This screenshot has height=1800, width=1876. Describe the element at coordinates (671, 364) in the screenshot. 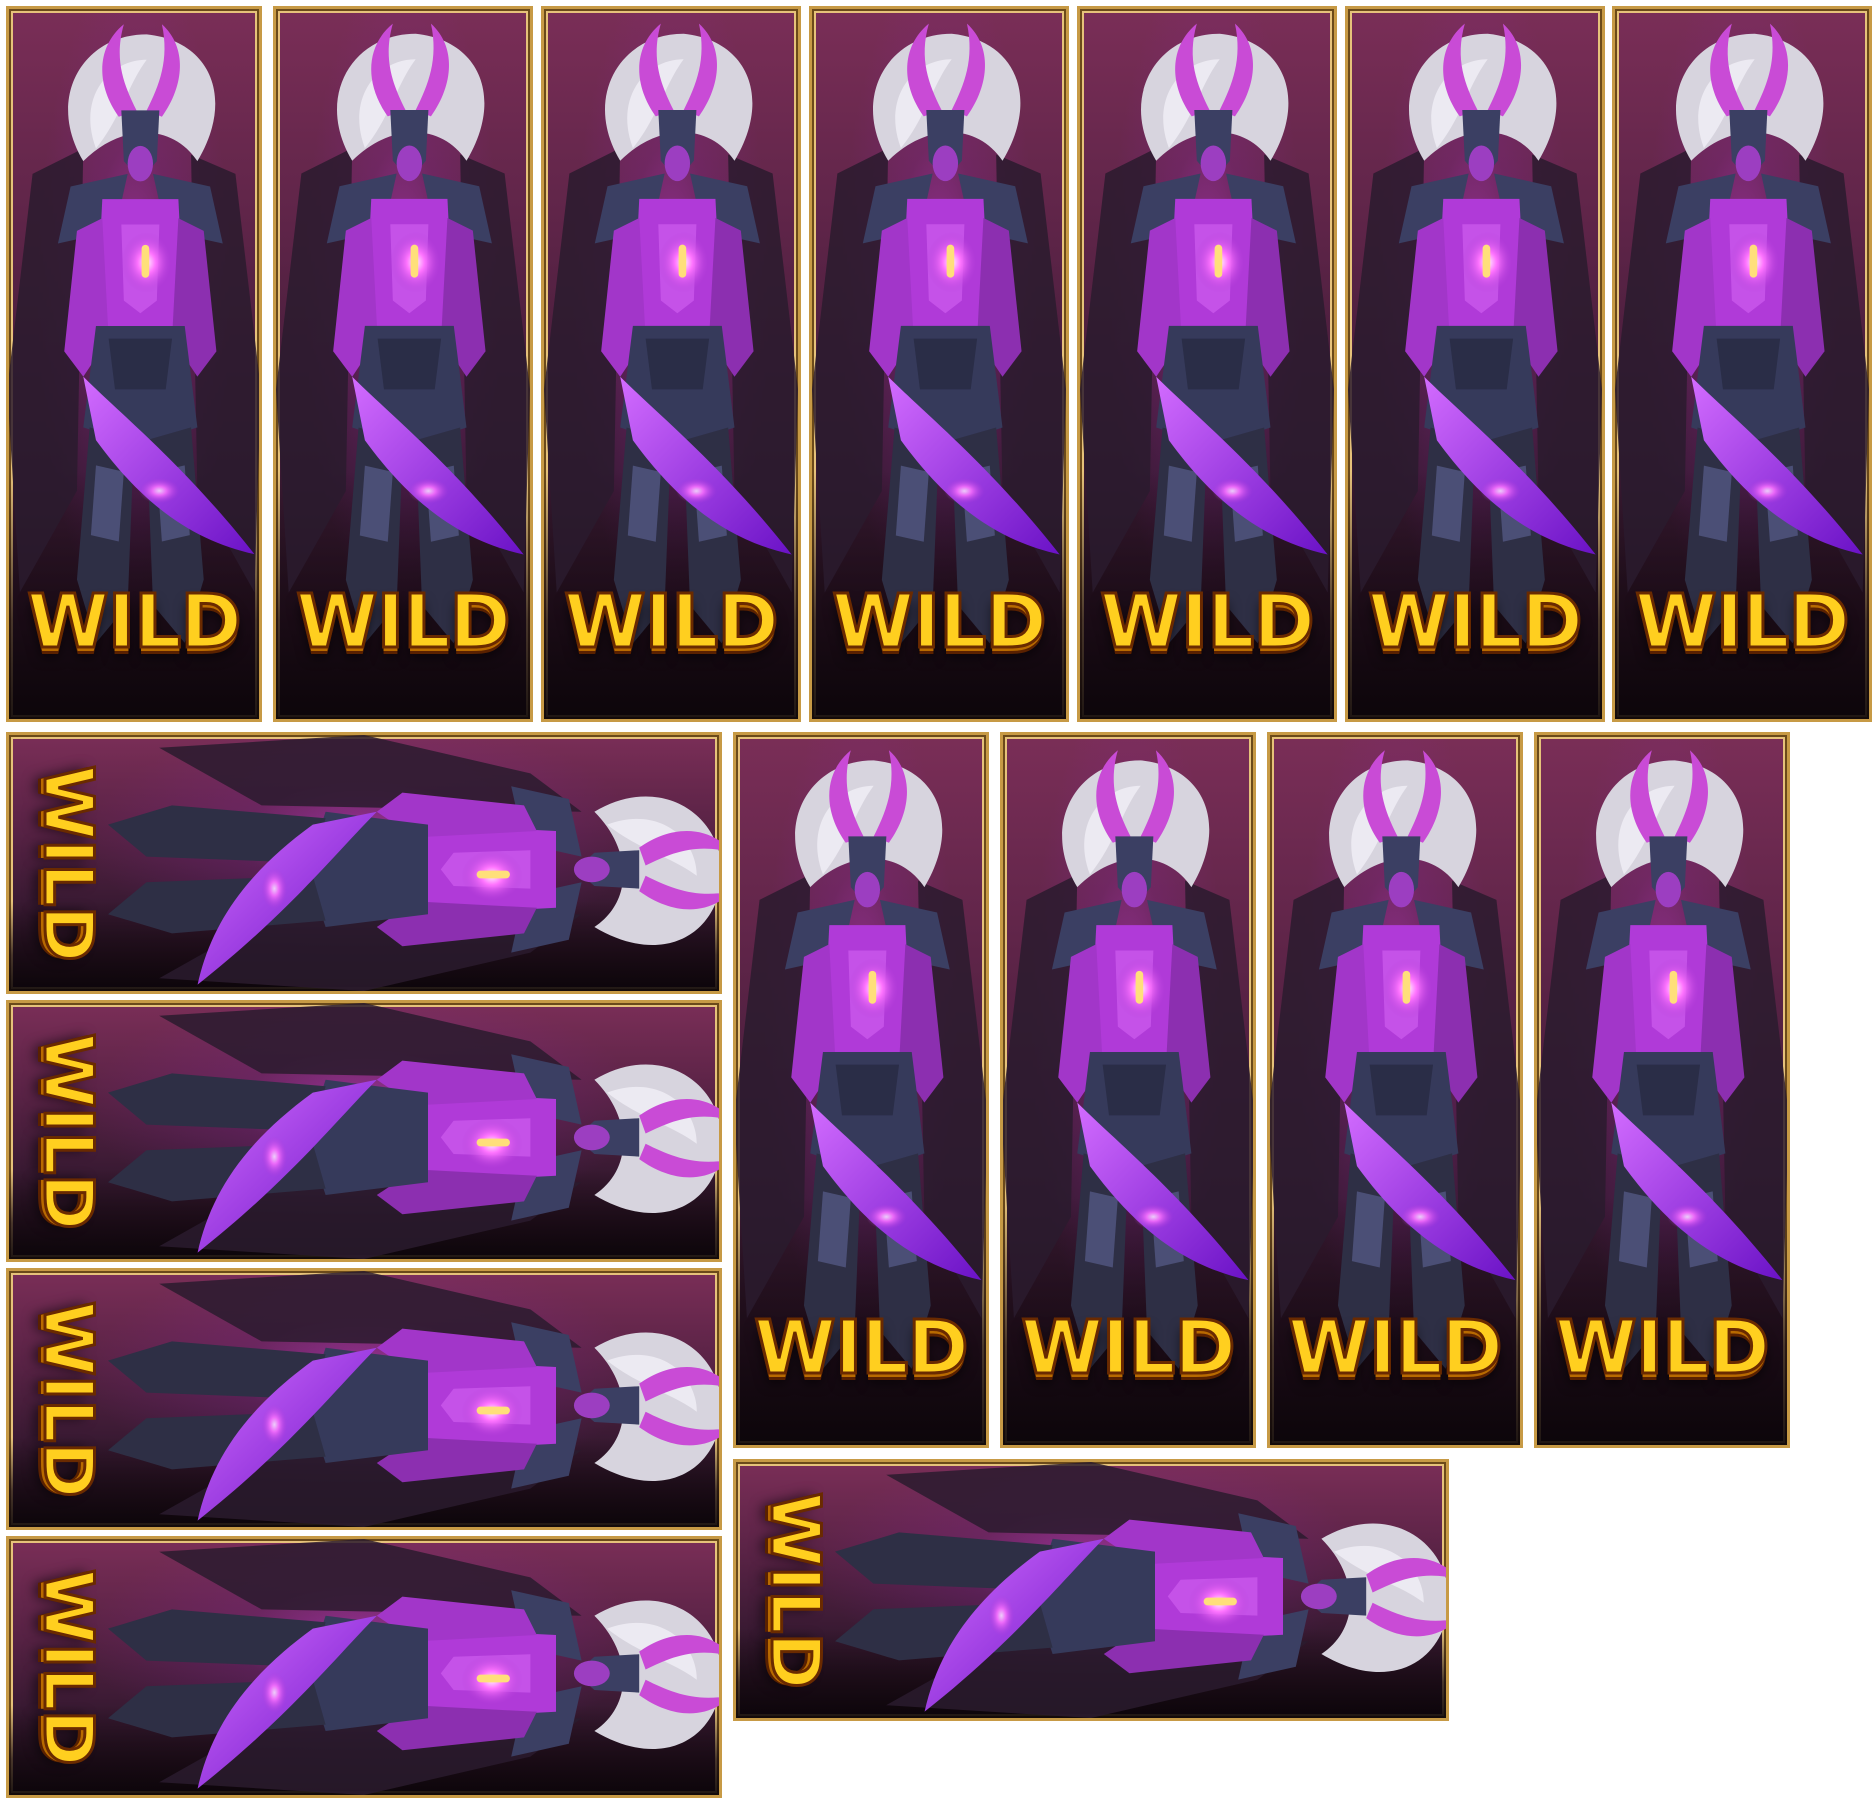

I see `wild-symbol-tile-3: WILD` at that location.